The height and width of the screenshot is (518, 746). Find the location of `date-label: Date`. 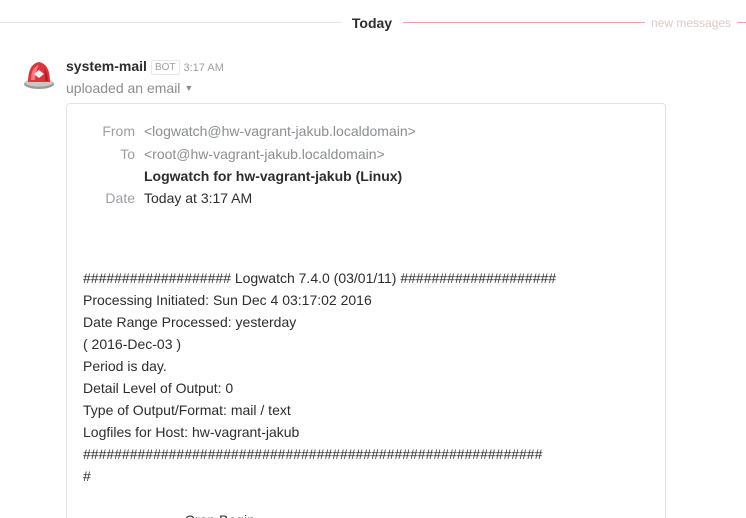

date-label: Date is located at coordinates (120, 198).